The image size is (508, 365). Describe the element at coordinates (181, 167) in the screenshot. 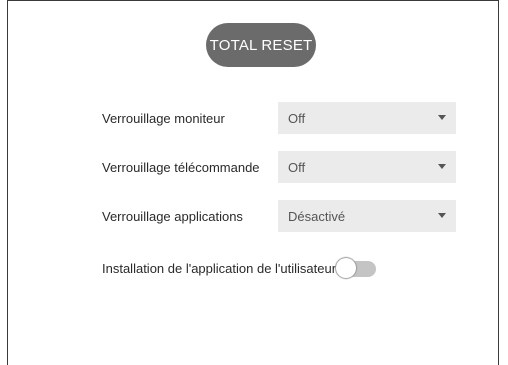

I see `setting-label: Verrouillage télécommande` at that location.